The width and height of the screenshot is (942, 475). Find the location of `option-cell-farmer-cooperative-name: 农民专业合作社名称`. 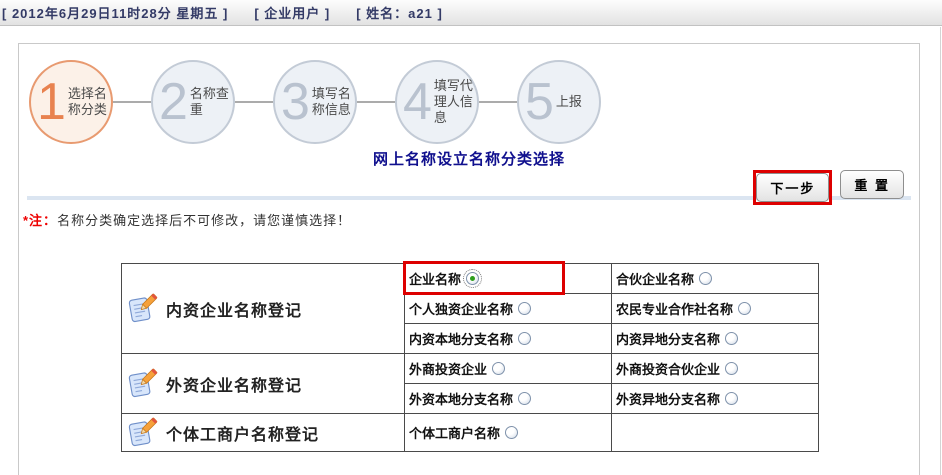

option-cell-farmer-cooperative-name: 农民专业合作社名称 is located at coordinates (715, 308).